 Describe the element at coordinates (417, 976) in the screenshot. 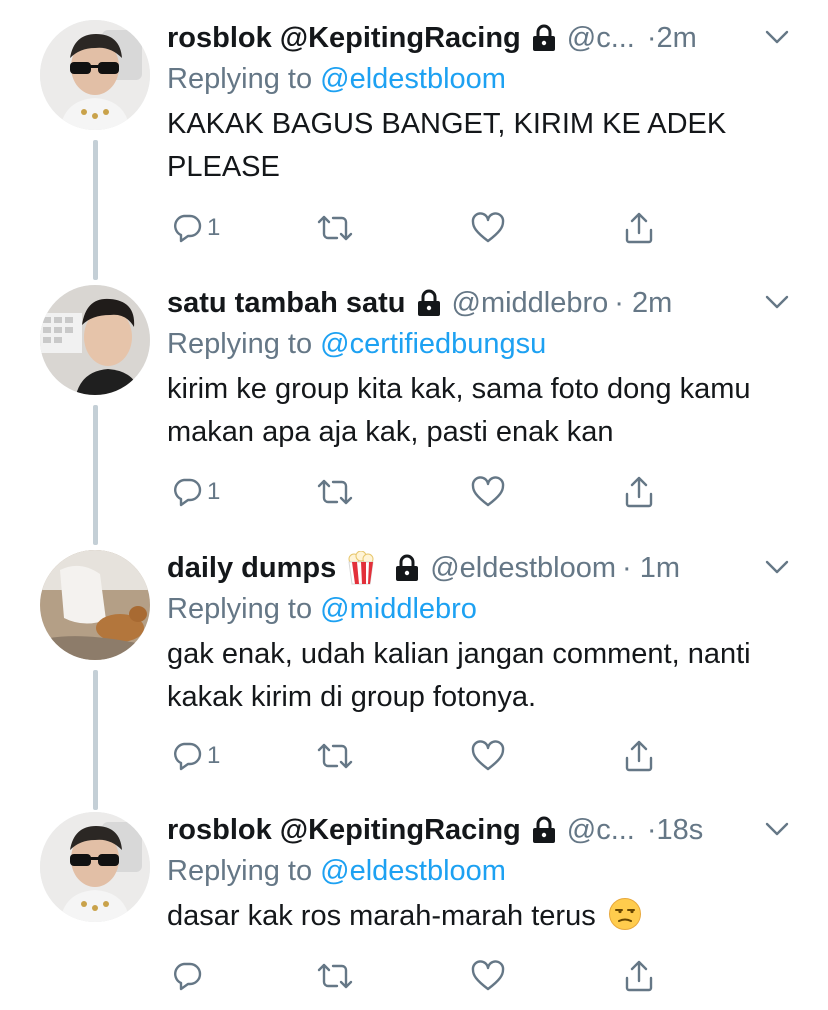

I see `action-bar` at that location.